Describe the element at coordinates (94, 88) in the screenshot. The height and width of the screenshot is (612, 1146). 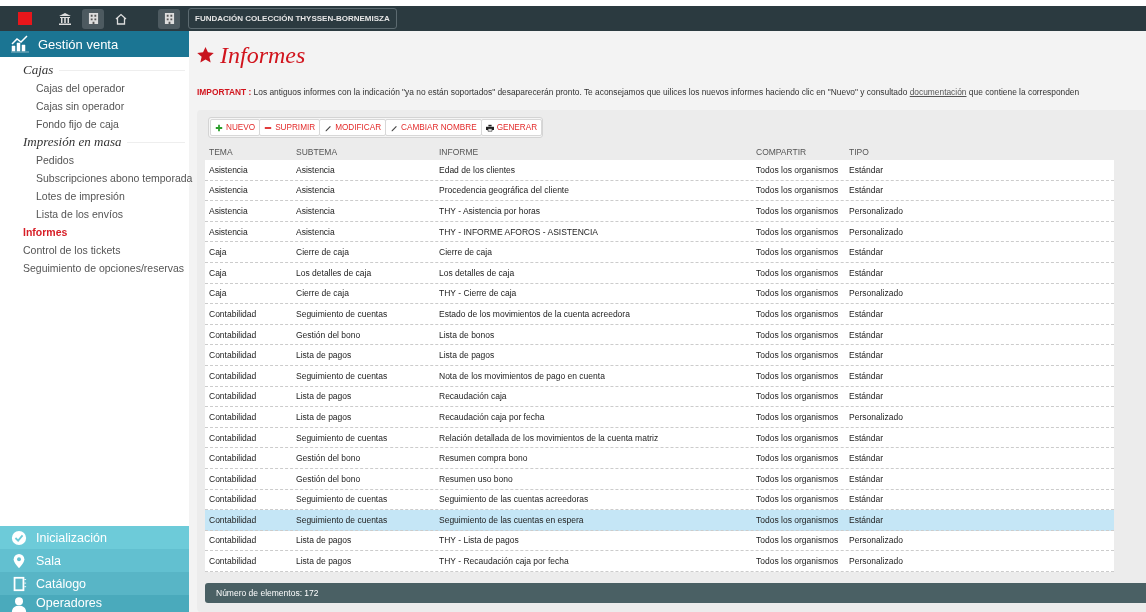
I see `menu-item: Cajas del operador` at that location.